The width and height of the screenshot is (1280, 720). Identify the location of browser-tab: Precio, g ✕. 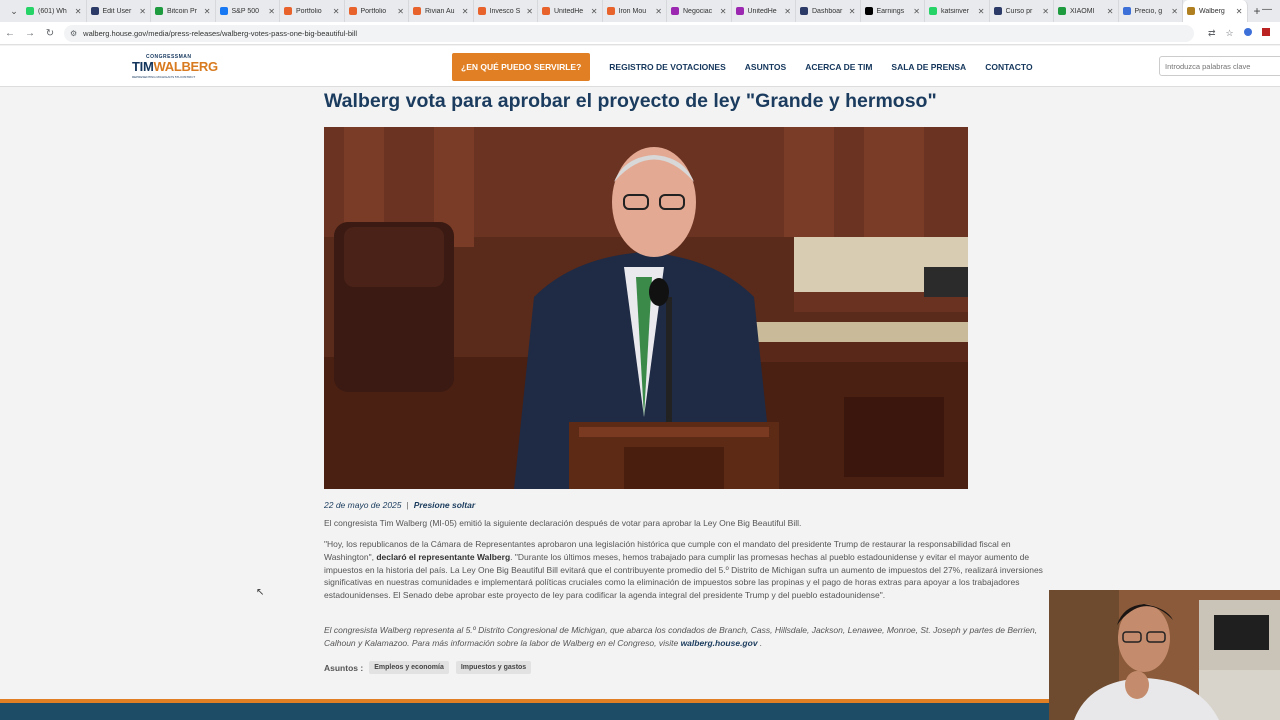
(1151, 11).